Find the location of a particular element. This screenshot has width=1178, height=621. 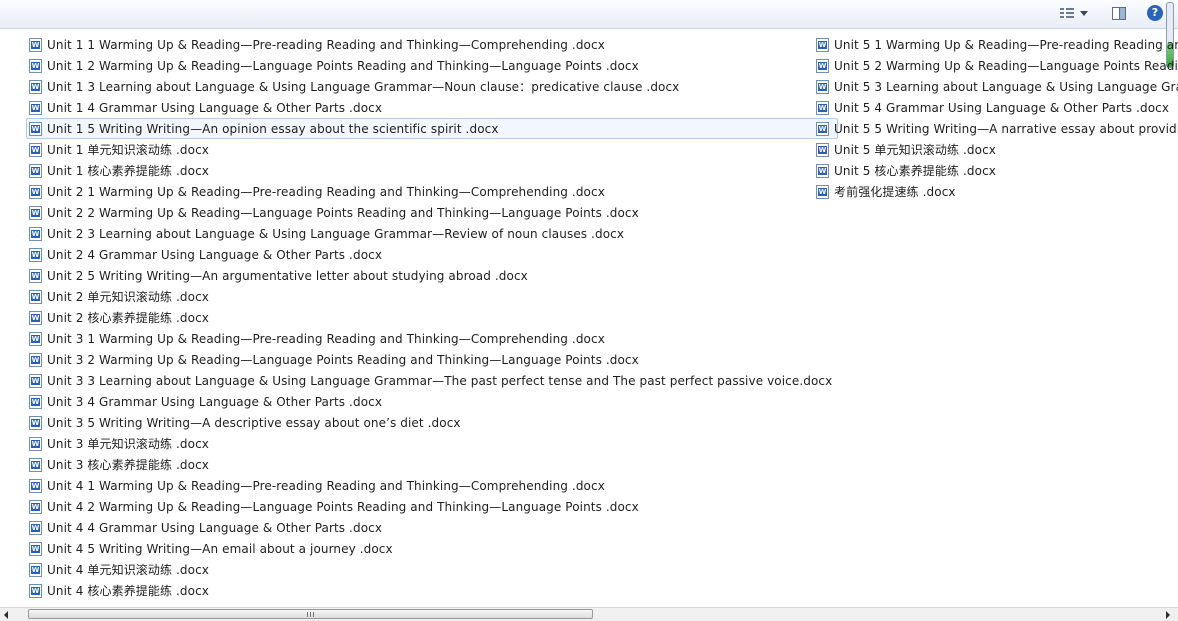

command-bar: ? is located at coordinates (589, 34).